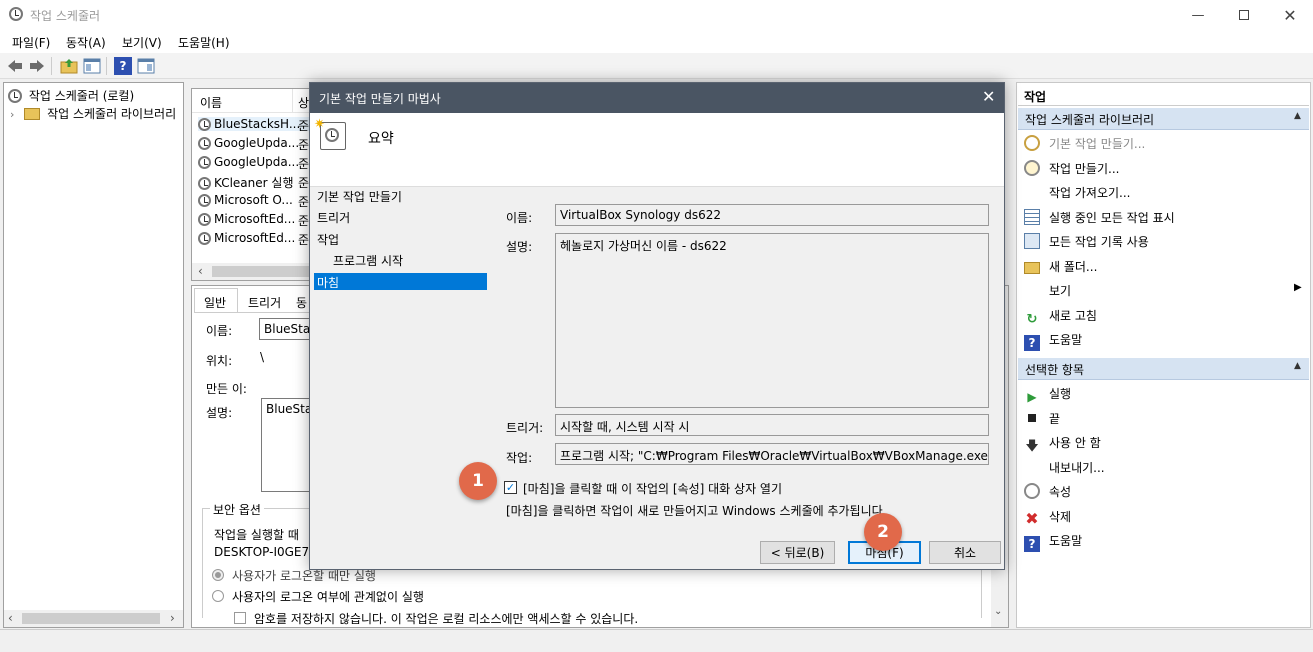 The image size is (1313, 652). Describe the element at coordinates (218, 596) in the screenshot. I see `radio-regardless` at that location.